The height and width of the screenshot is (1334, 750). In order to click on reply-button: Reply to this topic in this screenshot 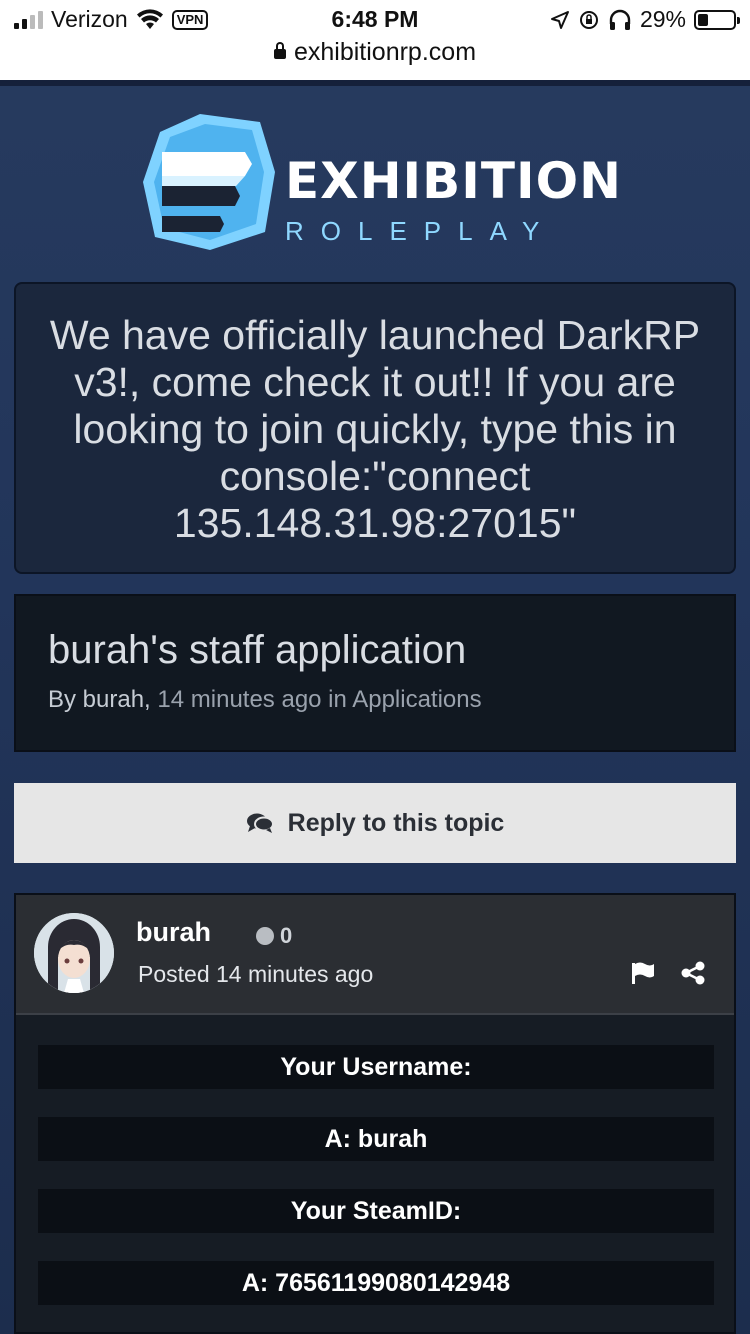, I will do `click(375, 823)`.